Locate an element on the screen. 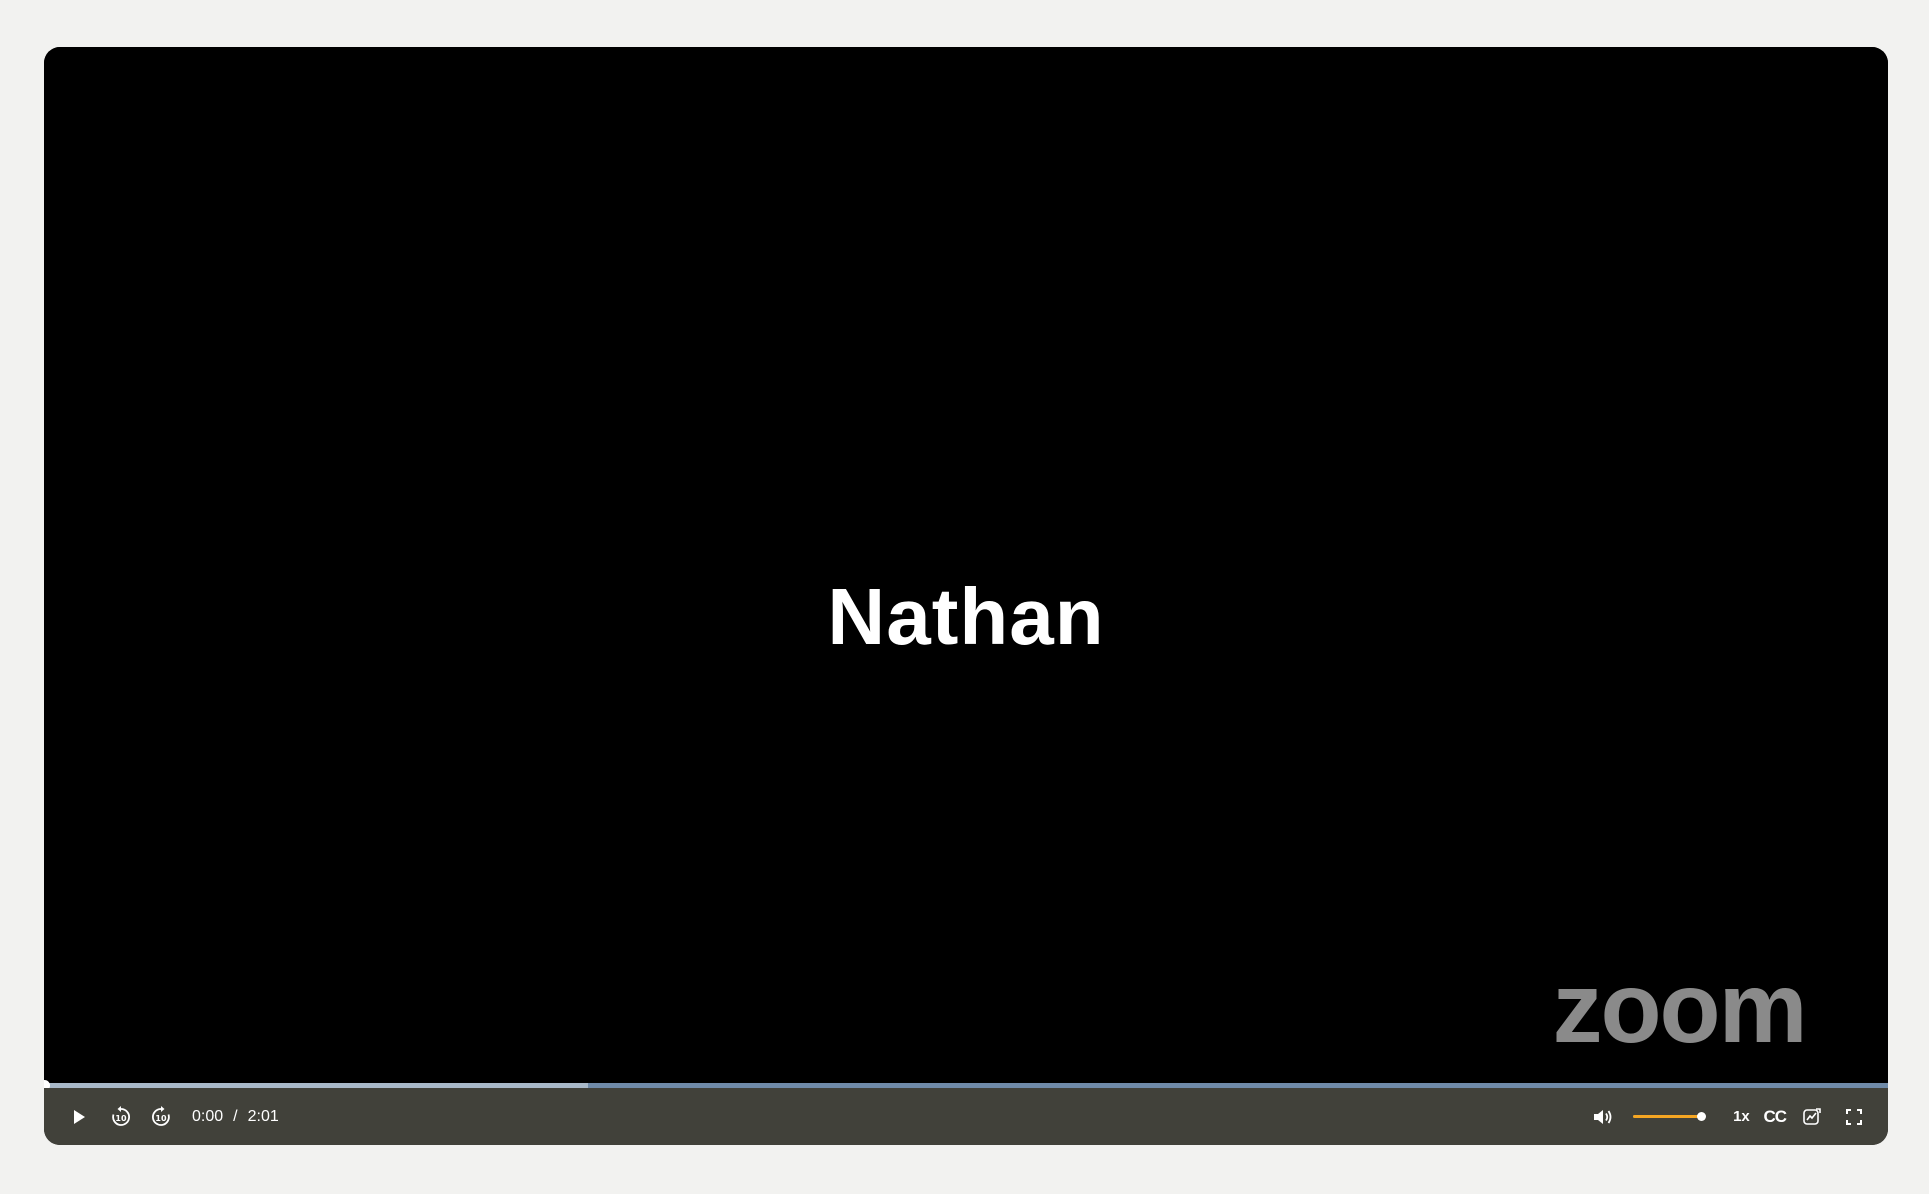 This screenshot has width=1929, height=1194. speaker-icon is located at coordinates (1603, 1116).